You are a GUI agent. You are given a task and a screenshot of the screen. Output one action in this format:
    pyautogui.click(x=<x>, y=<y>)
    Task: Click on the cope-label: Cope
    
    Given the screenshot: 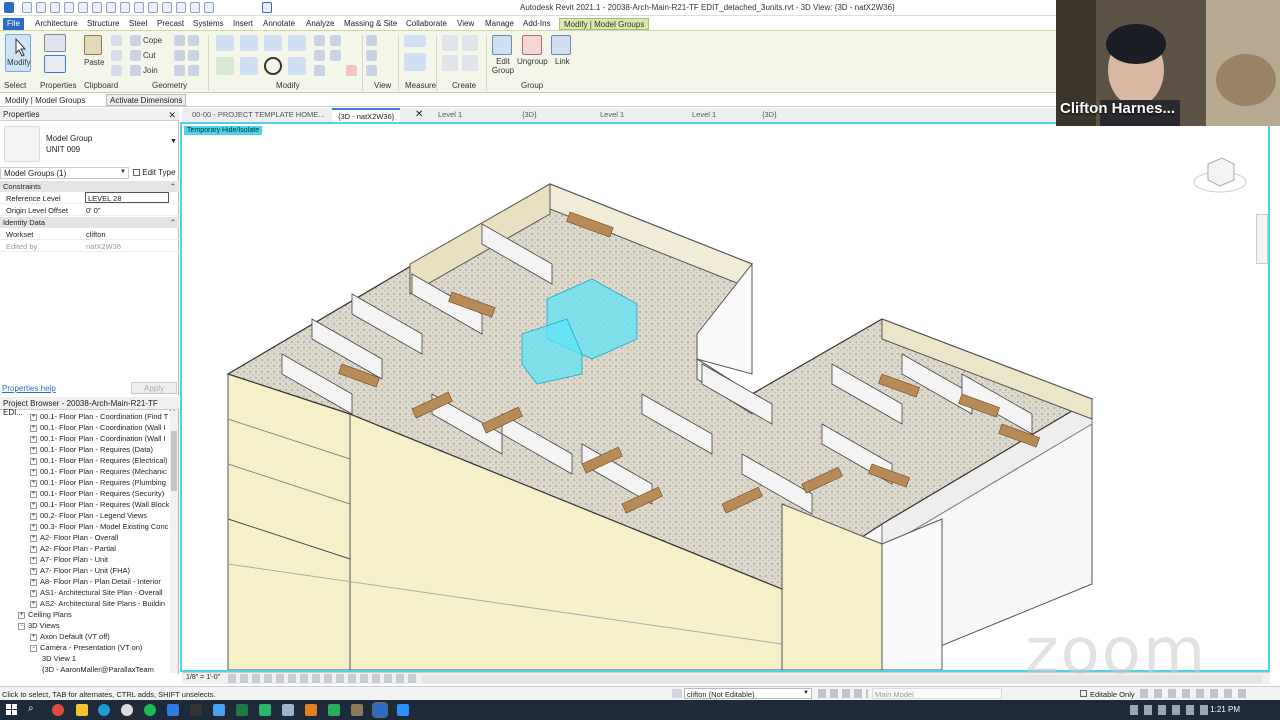 What is the action you would take?
    pyautogui.click(x=152, y=40)
    